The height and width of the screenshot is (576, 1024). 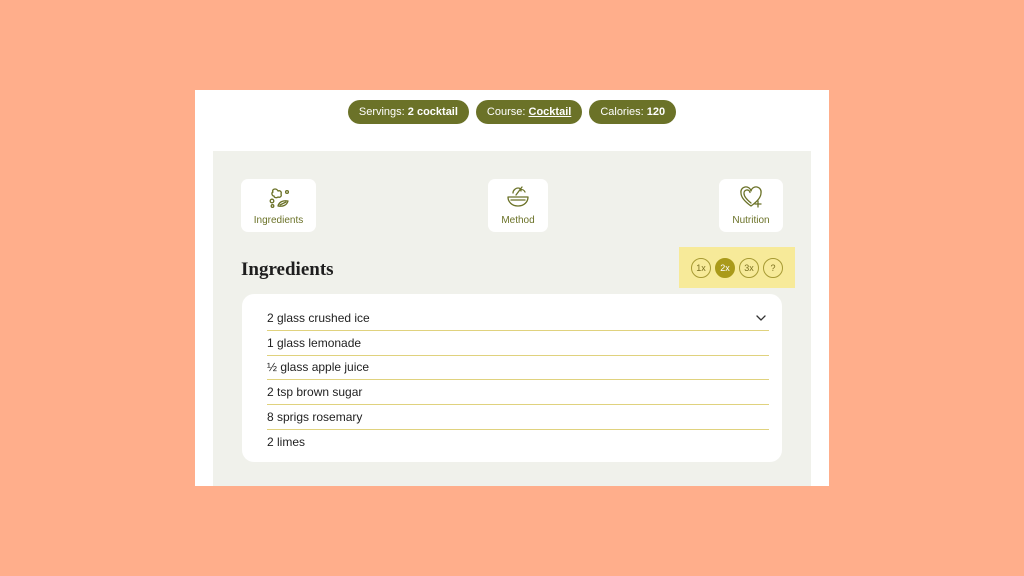 I want to click on tab-nutrition: Nutrition, so click(x=751, y=205).